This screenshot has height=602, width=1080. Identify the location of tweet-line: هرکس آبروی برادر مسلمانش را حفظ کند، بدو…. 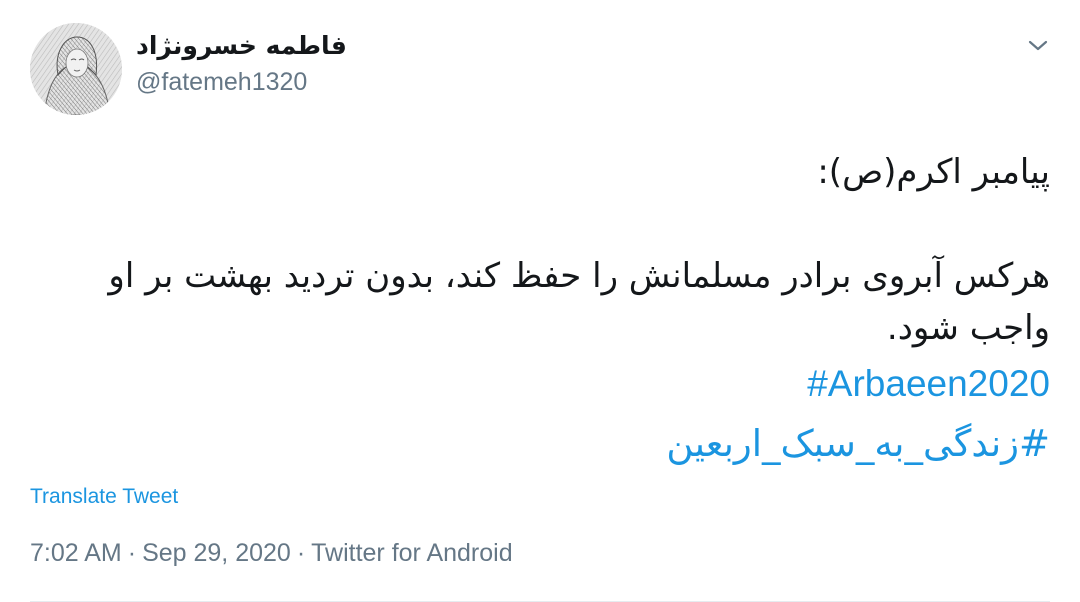
(579, 302).